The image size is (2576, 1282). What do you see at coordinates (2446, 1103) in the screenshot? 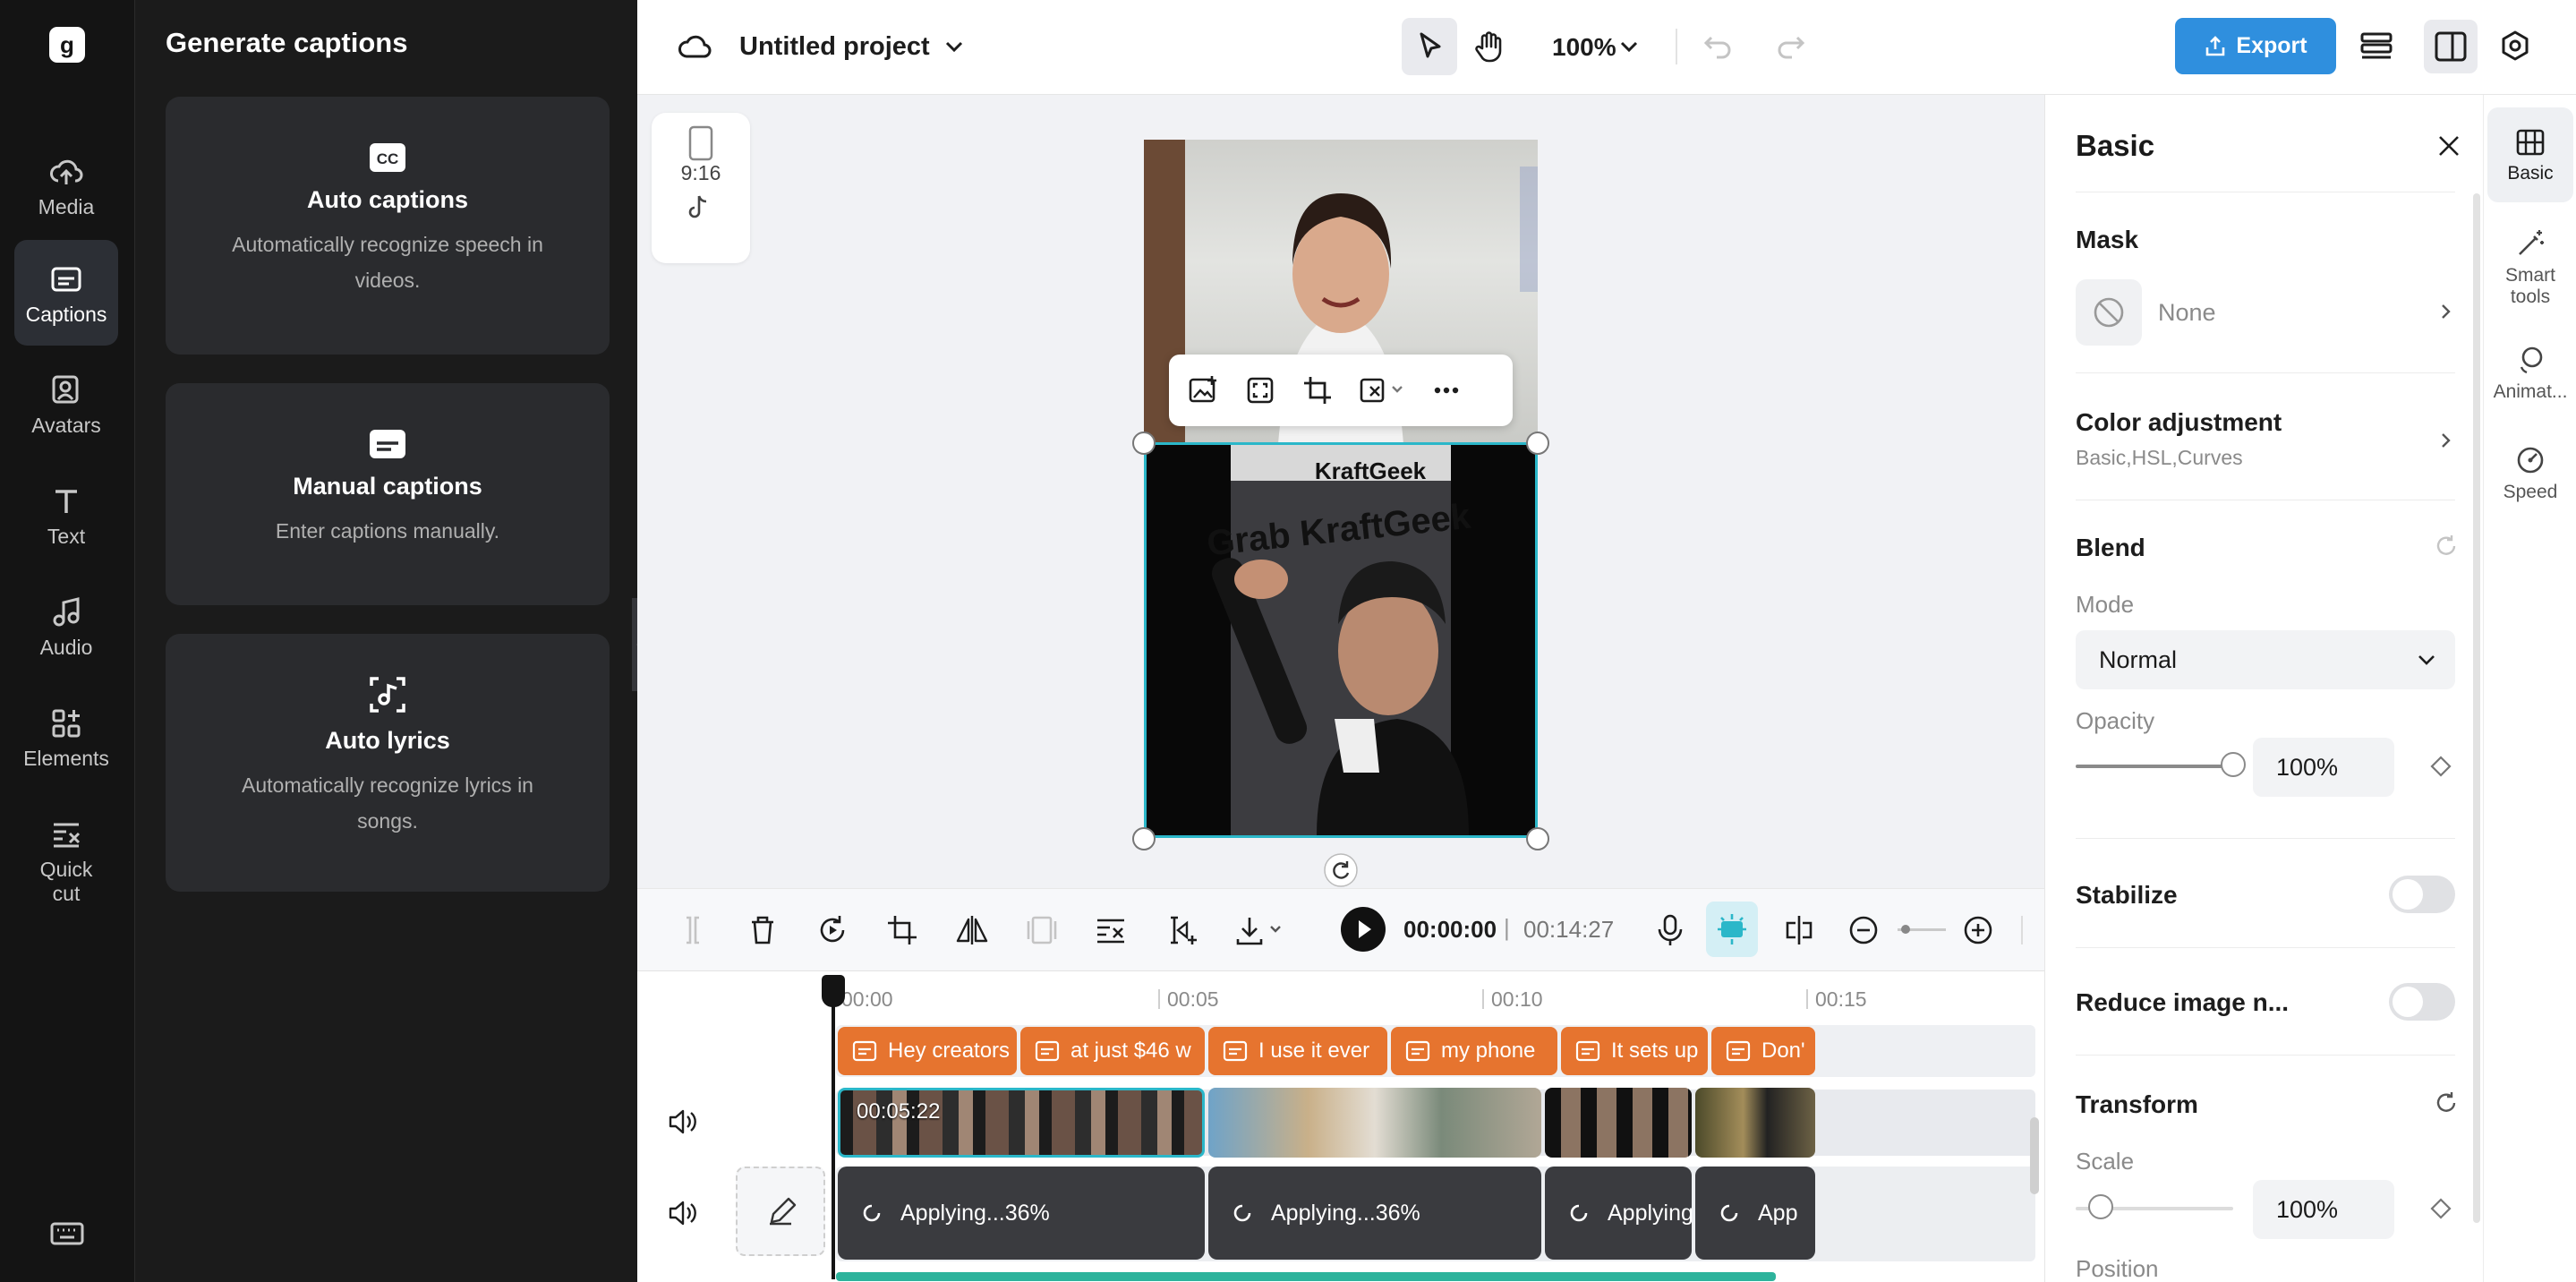
I see `transform-reset-button` at bounding box center [2446, 1103].